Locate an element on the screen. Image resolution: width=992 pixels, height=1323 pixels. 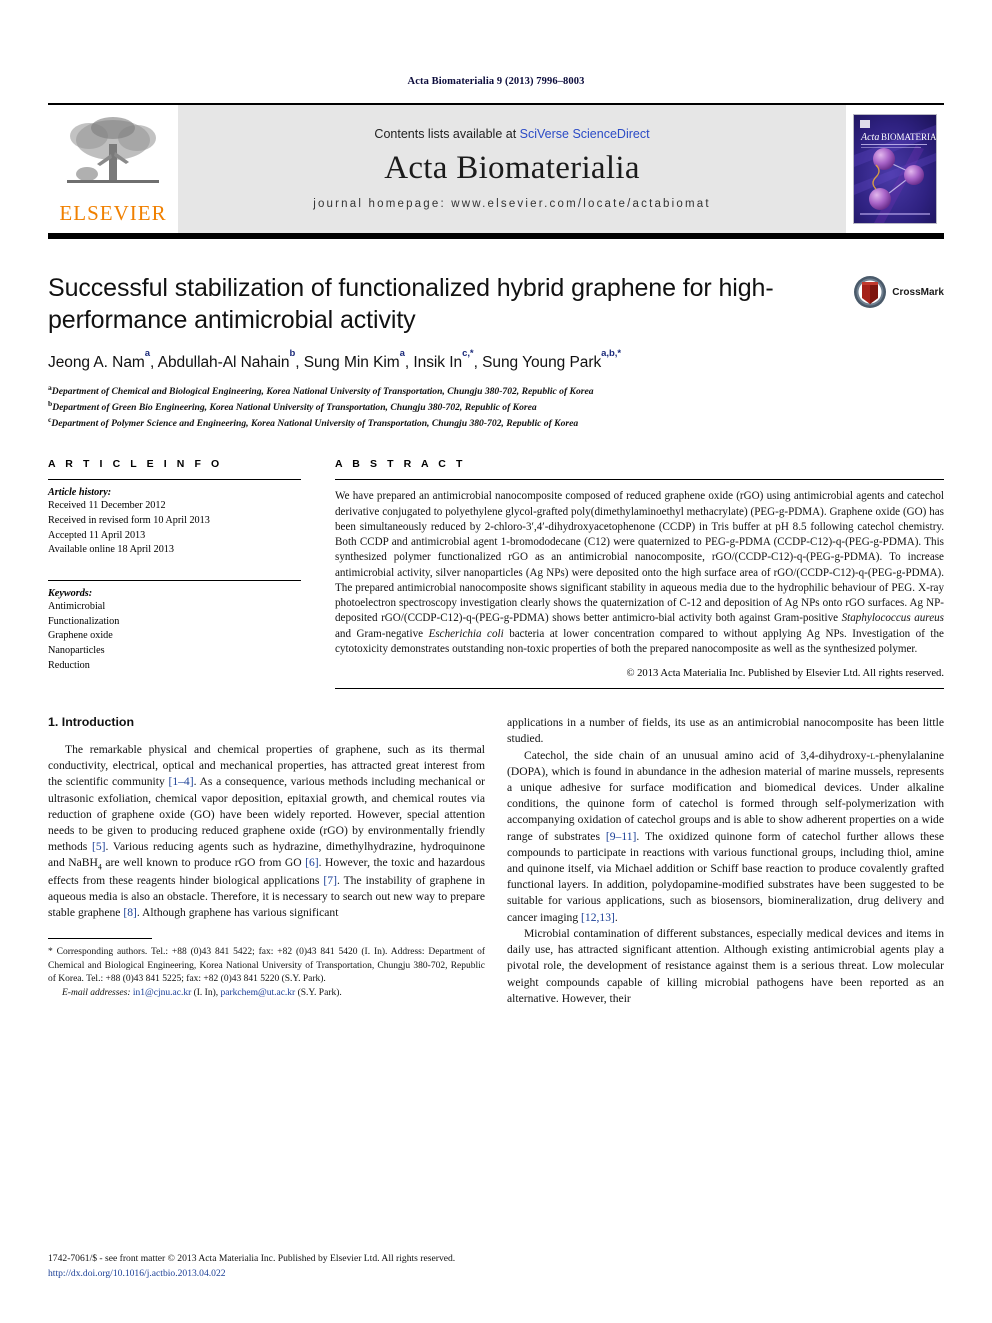
history-item: Received 11 December 2012 is located at coordinates (107, 506).